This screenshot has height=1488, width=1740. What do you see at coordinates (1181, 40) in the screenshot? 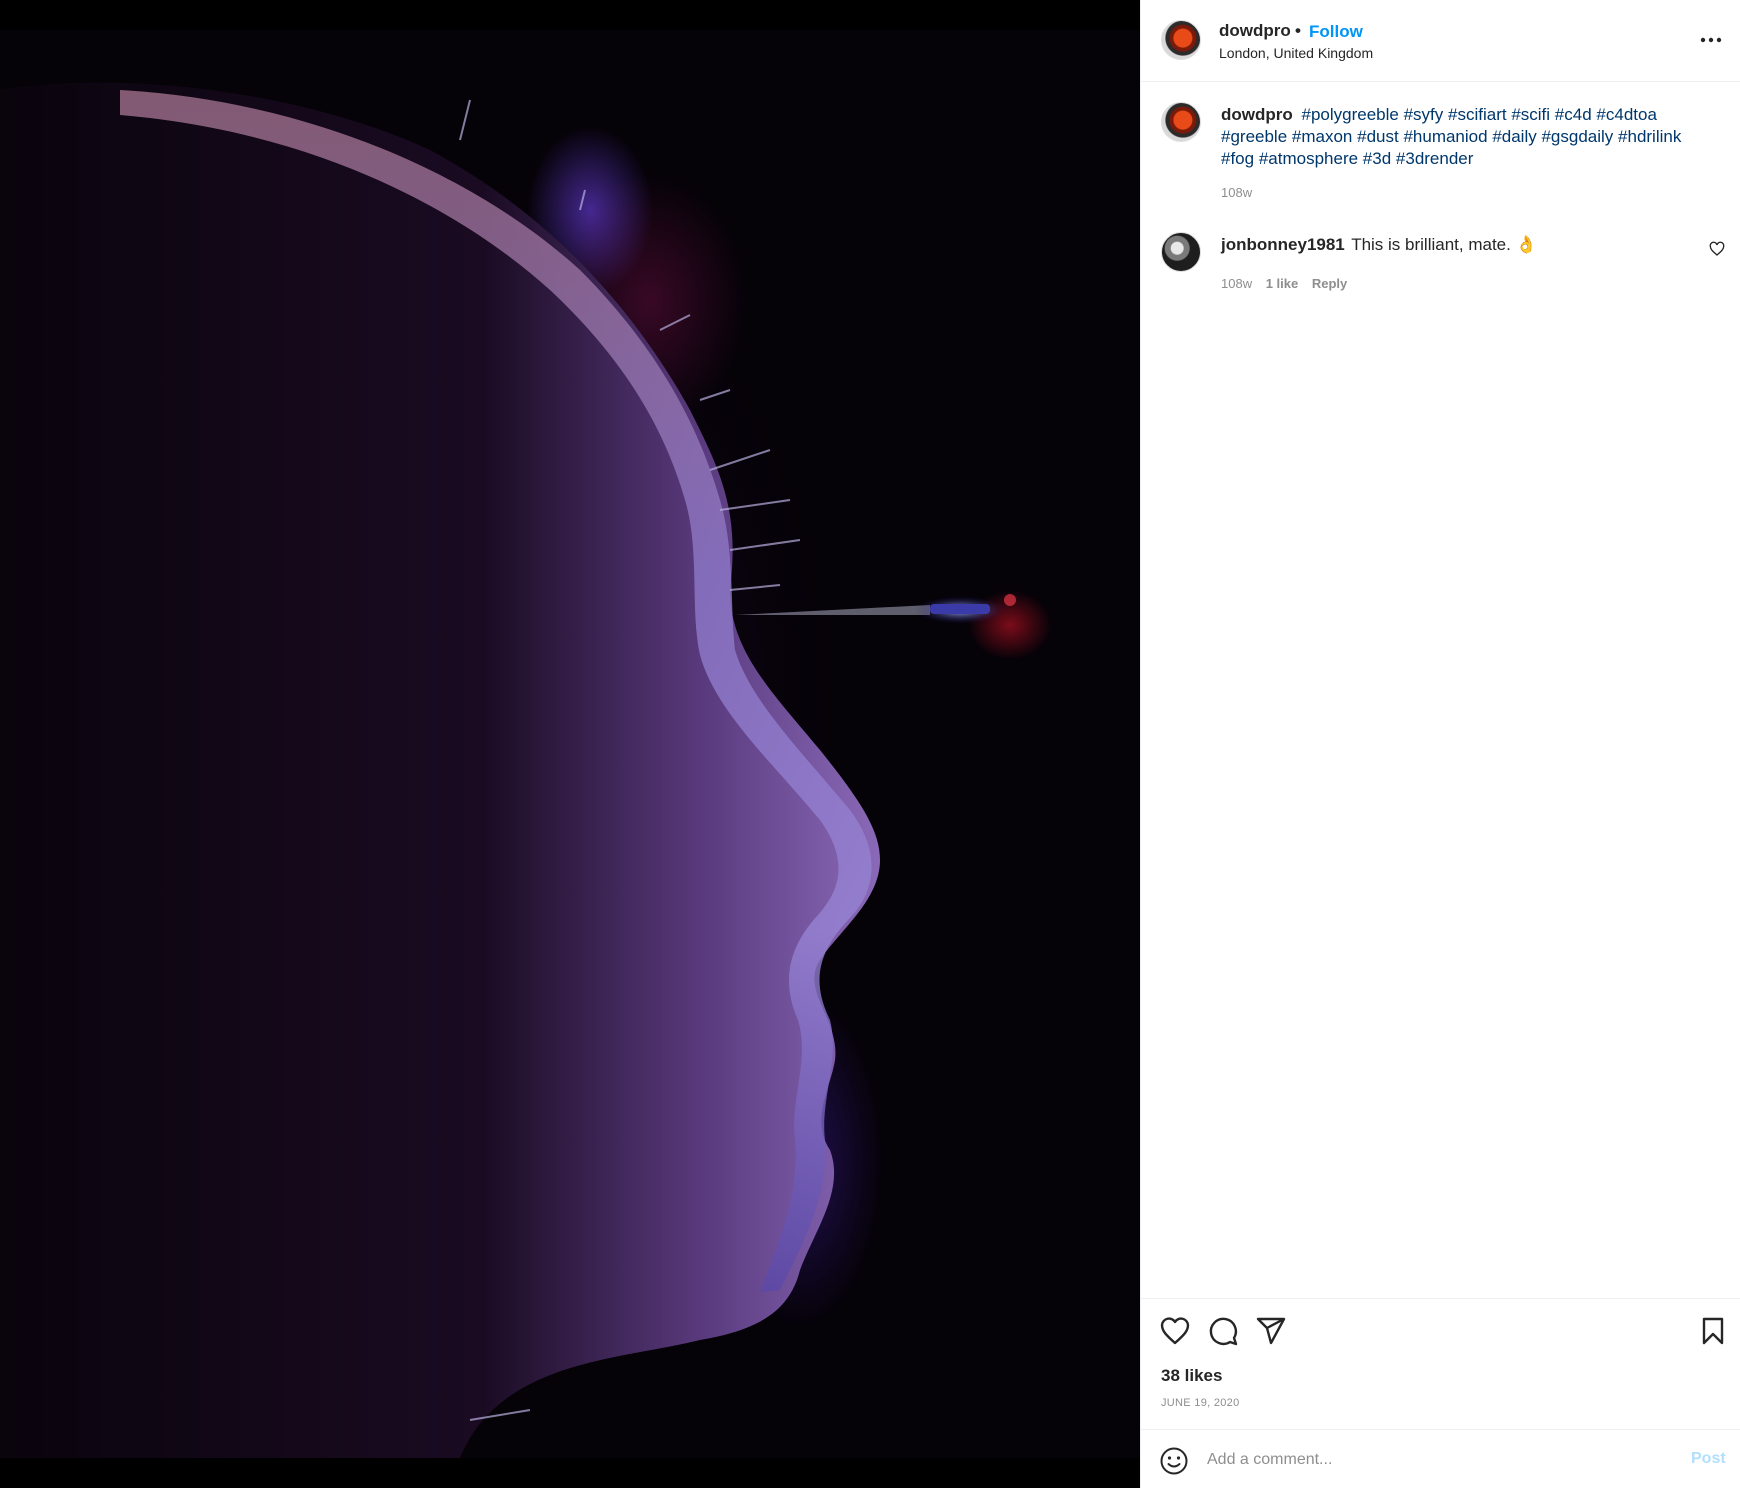
I see `author-avatar` at bounding box center [1181, 40].